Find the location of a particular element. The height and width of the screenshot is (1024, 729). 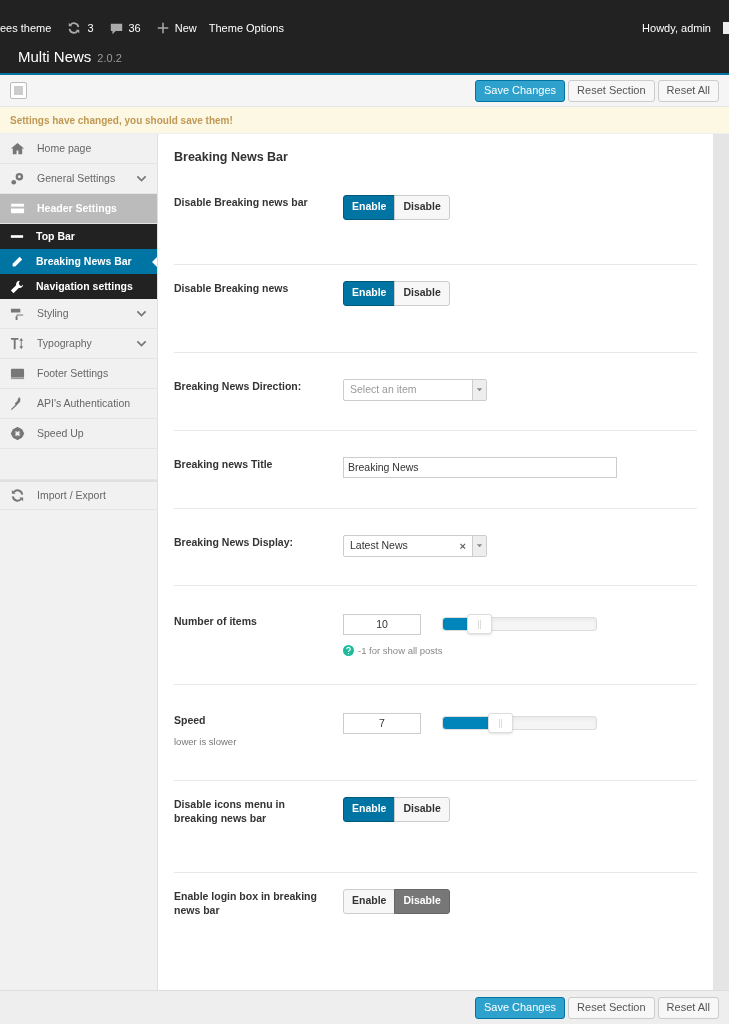

field-description: lower is slower is located at coordinates (206, 741).